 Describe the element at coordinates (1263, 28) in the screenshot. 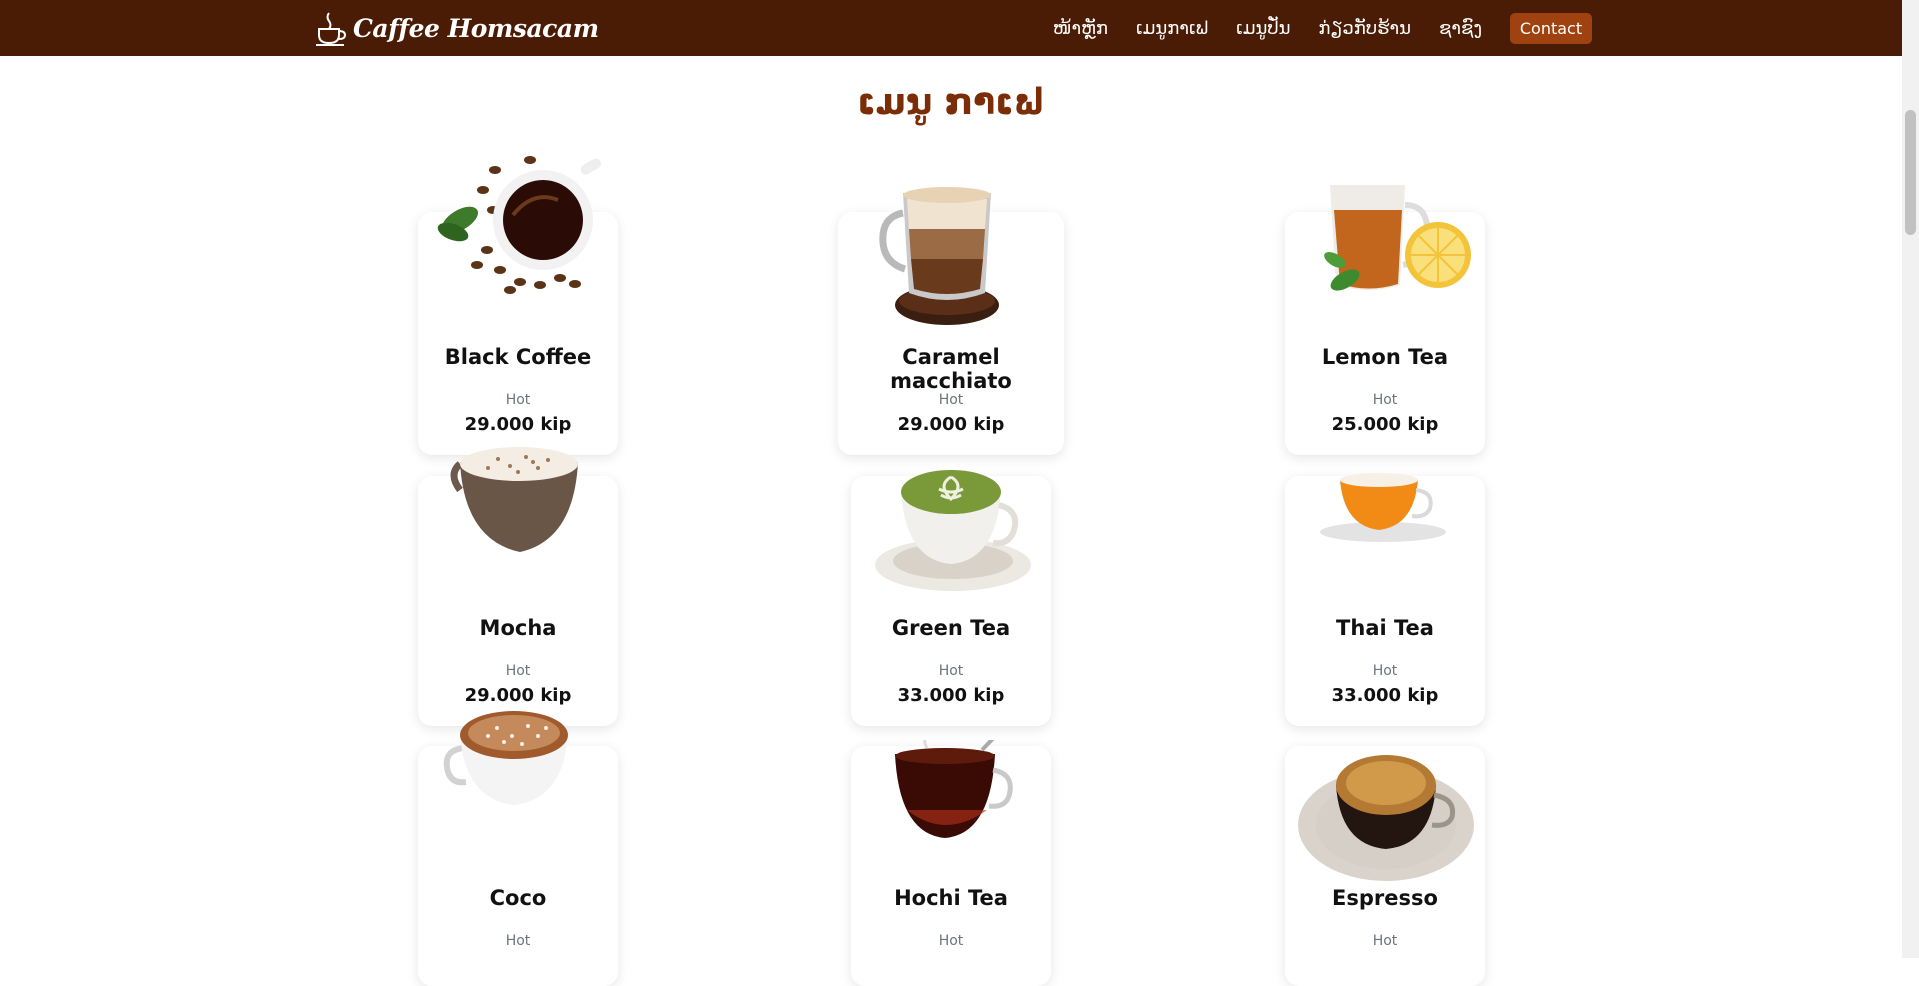

I see `nav-link-blended-menu: ເມນູປັ່ນ` at that location.